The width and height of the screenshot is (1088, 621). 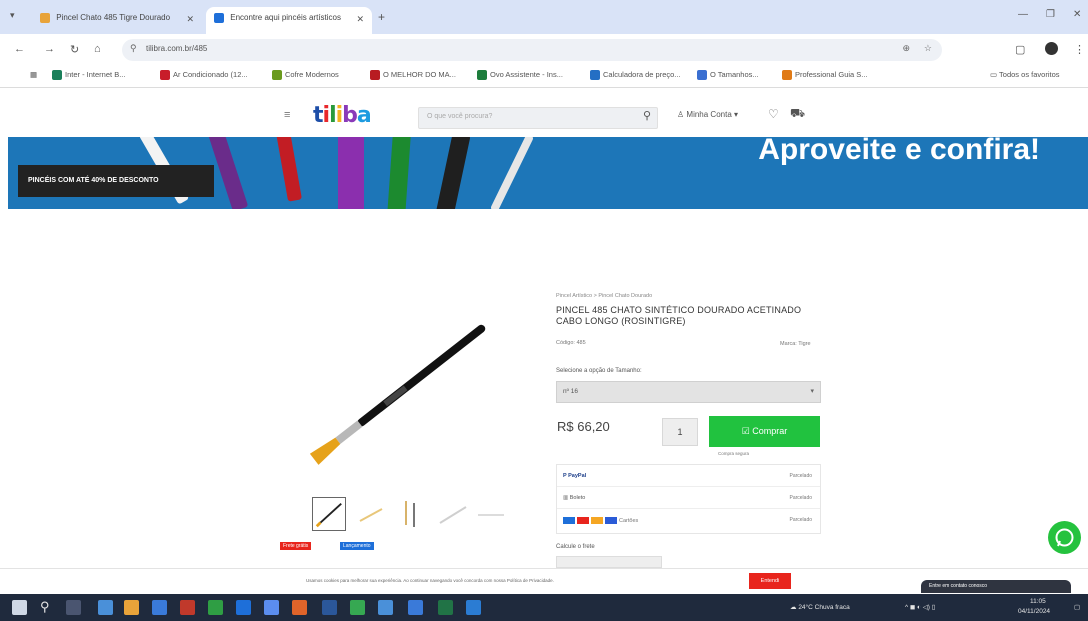 I want to click on account-menu: ♙ Minha Conta ▾, so click(x=707, y=114).